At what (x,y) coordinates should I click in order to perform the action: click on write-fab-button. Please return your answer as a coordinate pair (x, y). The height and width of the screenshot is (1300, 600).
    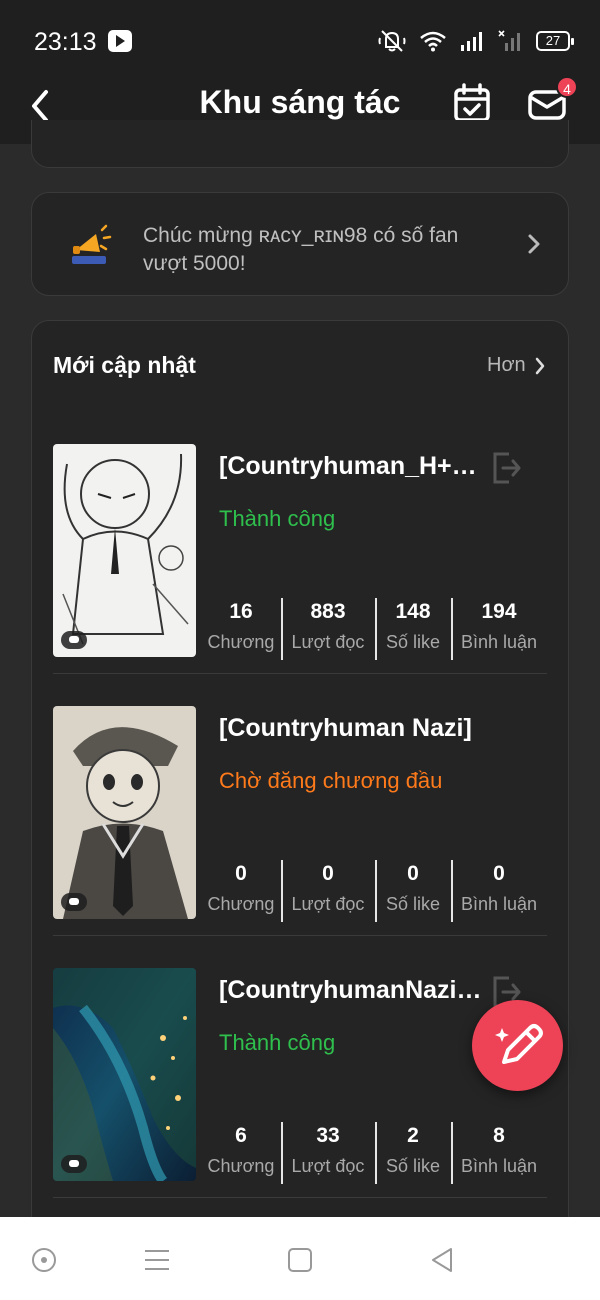
    Looking at the image, I should click on (517, 1045).